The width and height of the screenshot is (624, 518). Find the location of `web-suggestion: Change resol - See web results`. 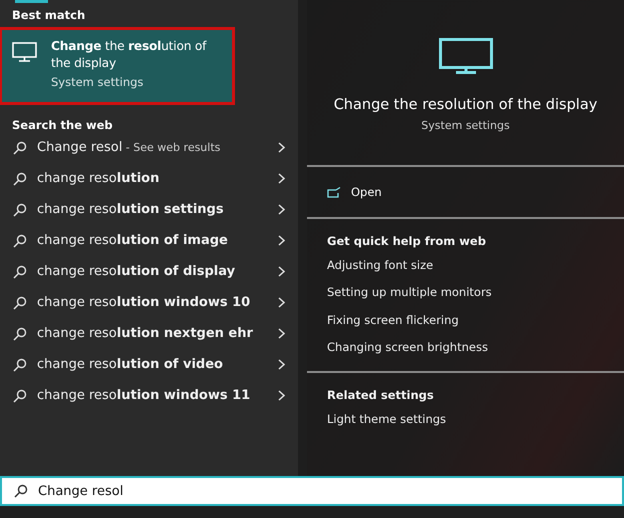

web-suggestion: Change resol - See web results is located at coordinates (149, 147).